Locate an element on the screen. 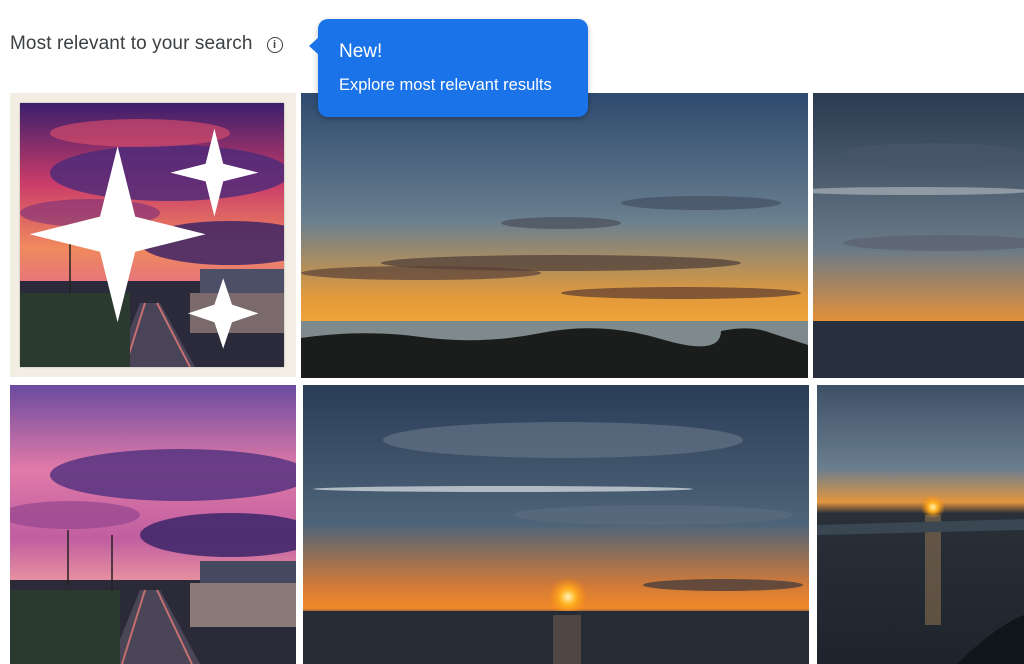 Image resolution: width=1024 pixels, height=664 pixels. tooltip-body: Explore most relevant results is located at coordinates (445, 85).